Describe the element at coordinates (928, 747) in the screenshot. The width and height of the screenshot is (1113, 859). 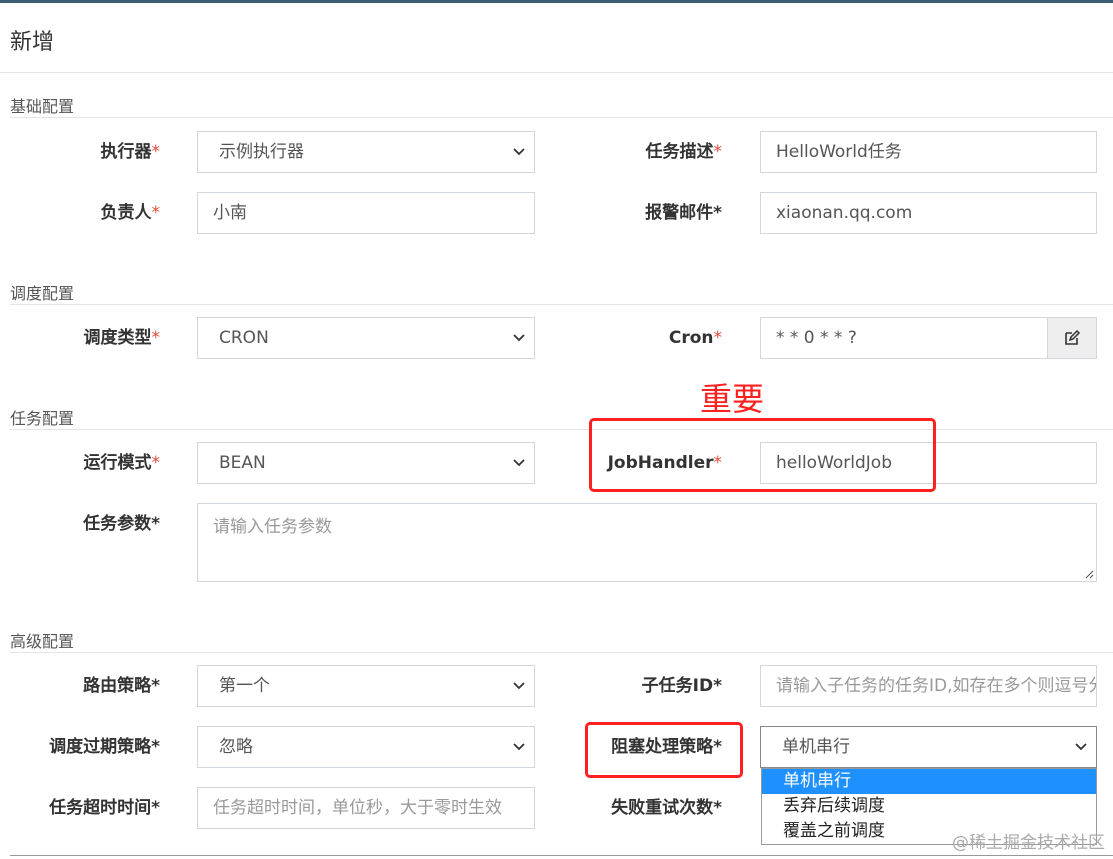
I see `block-strategy-select: 单机串行` at that location.